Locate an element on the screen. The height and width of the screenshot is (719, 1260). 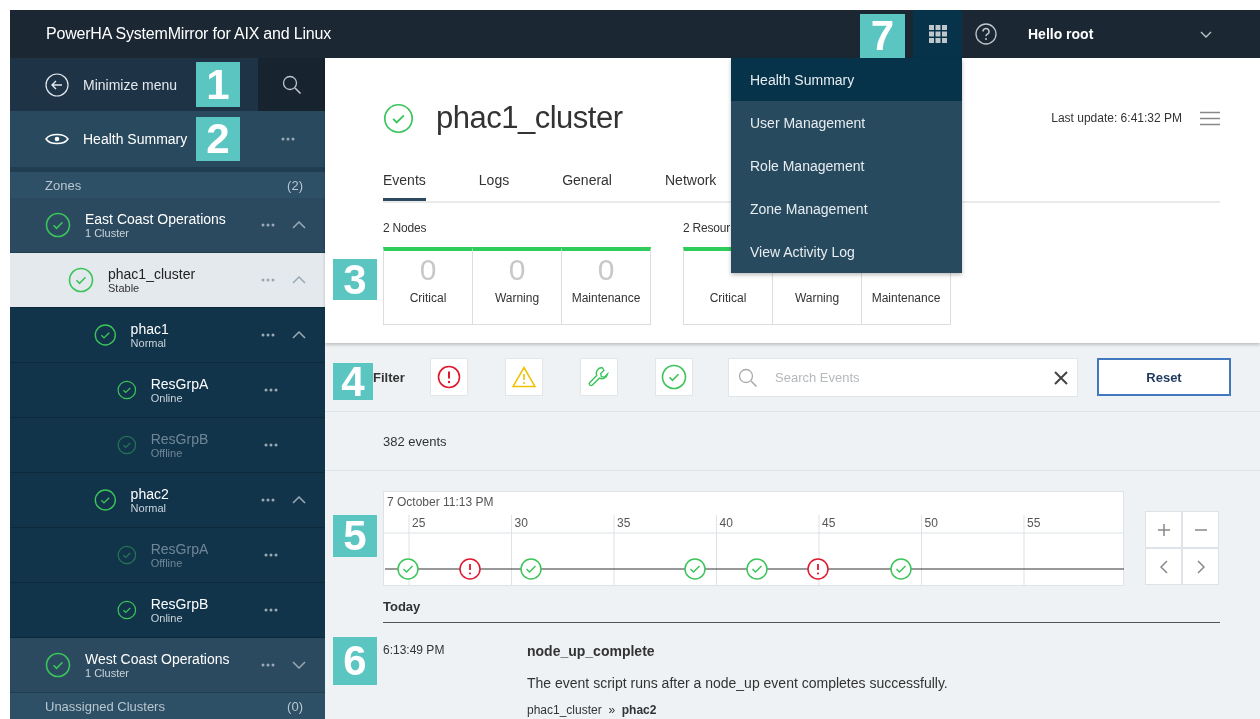
event-name: node_up_complete is located at coordinates (591, 651).